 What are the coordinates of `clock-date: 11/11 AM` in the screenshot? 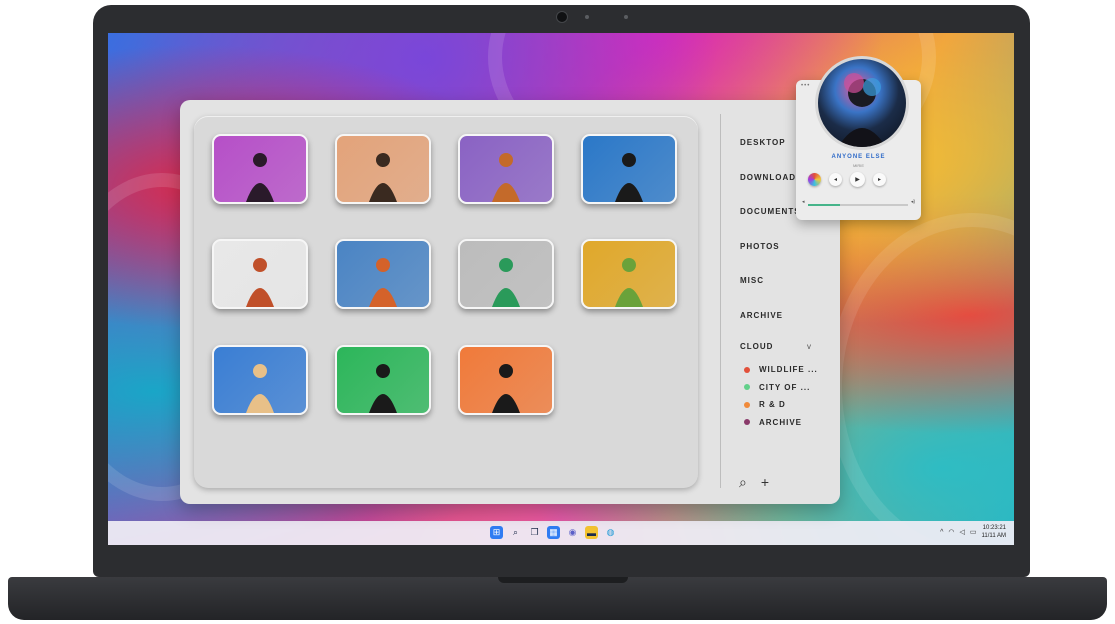 It's located at (993, 536).